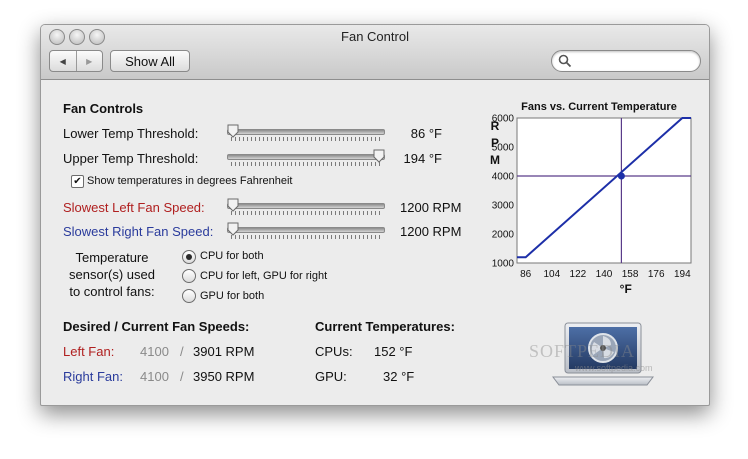  I want to click on back-forward-control: ◀ ▶, so click(76, 61).